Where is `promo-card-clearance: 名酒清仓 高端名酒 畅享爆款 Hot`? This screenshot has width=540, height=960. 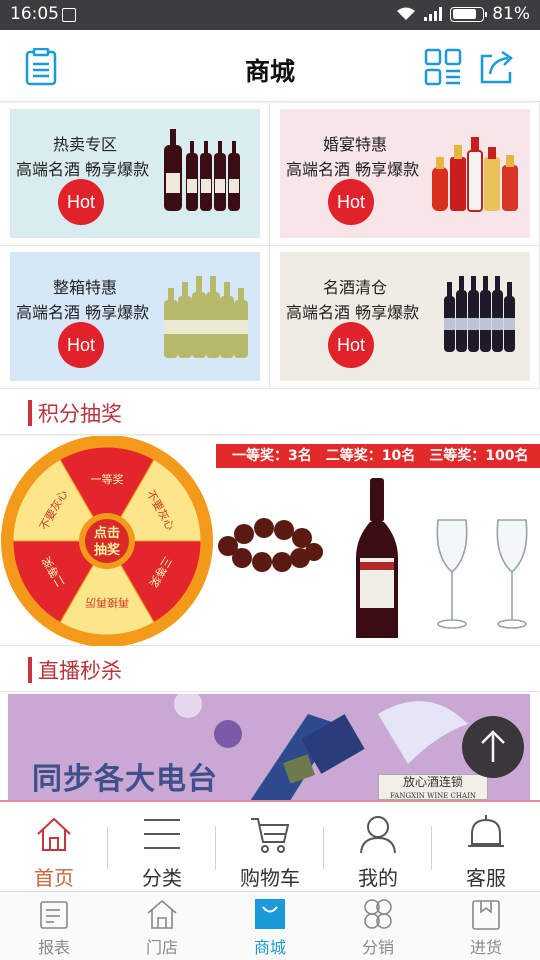 promo-card-clearance: 名酒清仓 高端名酒 畅享爆款 Hot is located at coordinates (405, 317).